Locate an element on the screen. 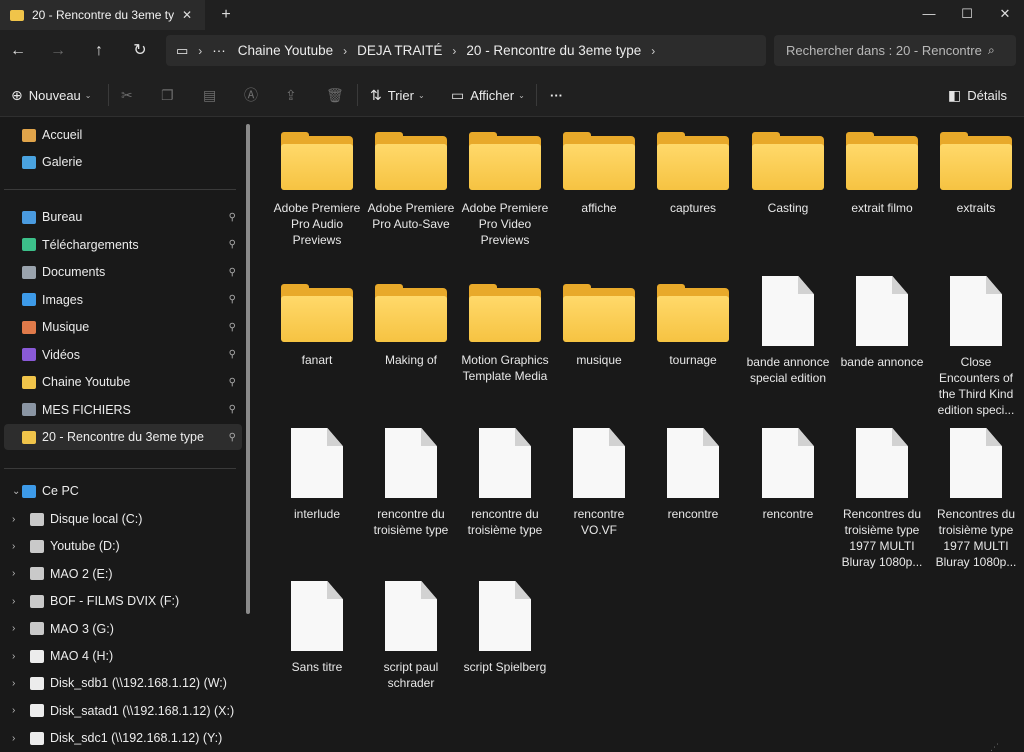 The image size is (1024, 752). back-button: ← is located at coordinates (18, 51).